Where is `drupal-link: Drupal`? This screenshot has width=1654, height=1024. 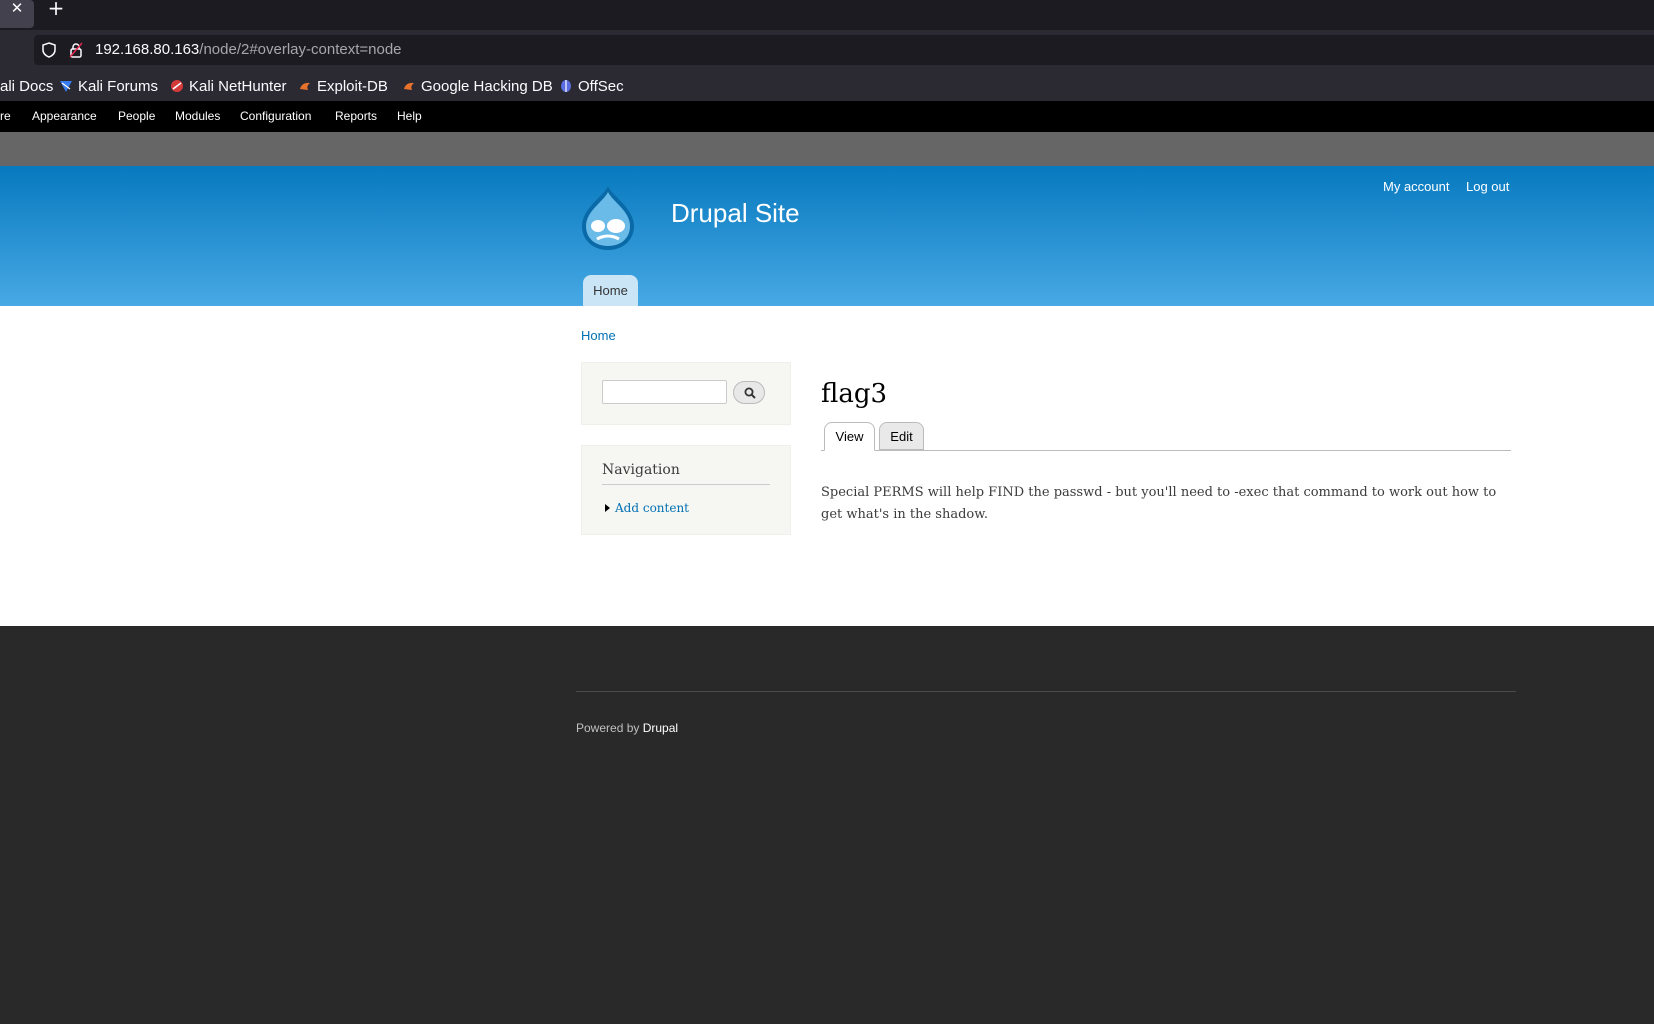 drupal-link: Drupal is located at coordinates (660, 728).